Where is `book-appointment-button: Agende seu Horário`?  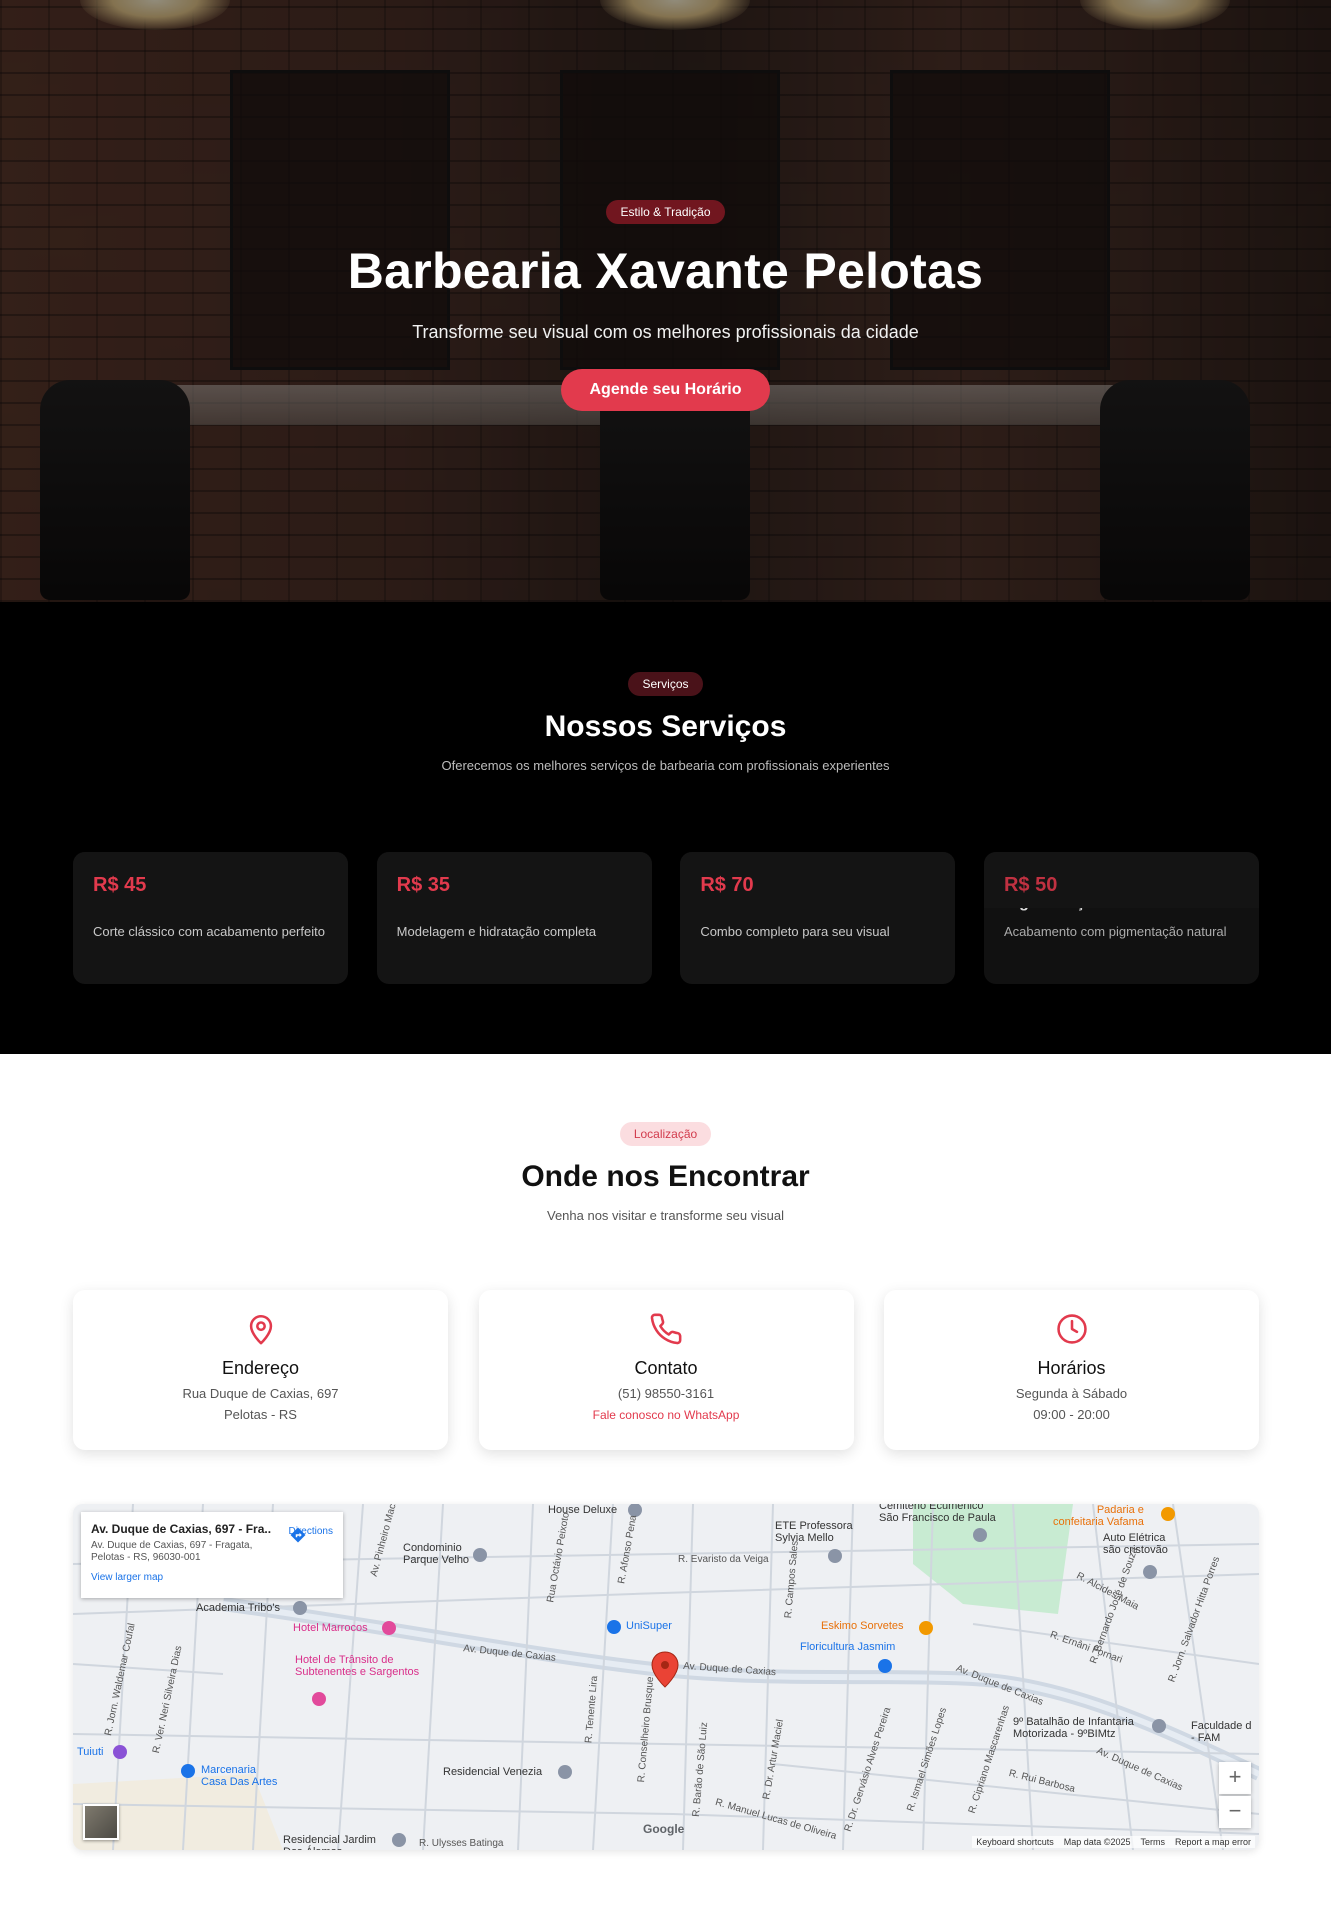 book-appointment-button: Agende seu Horário is located at coordinates (665, 390).